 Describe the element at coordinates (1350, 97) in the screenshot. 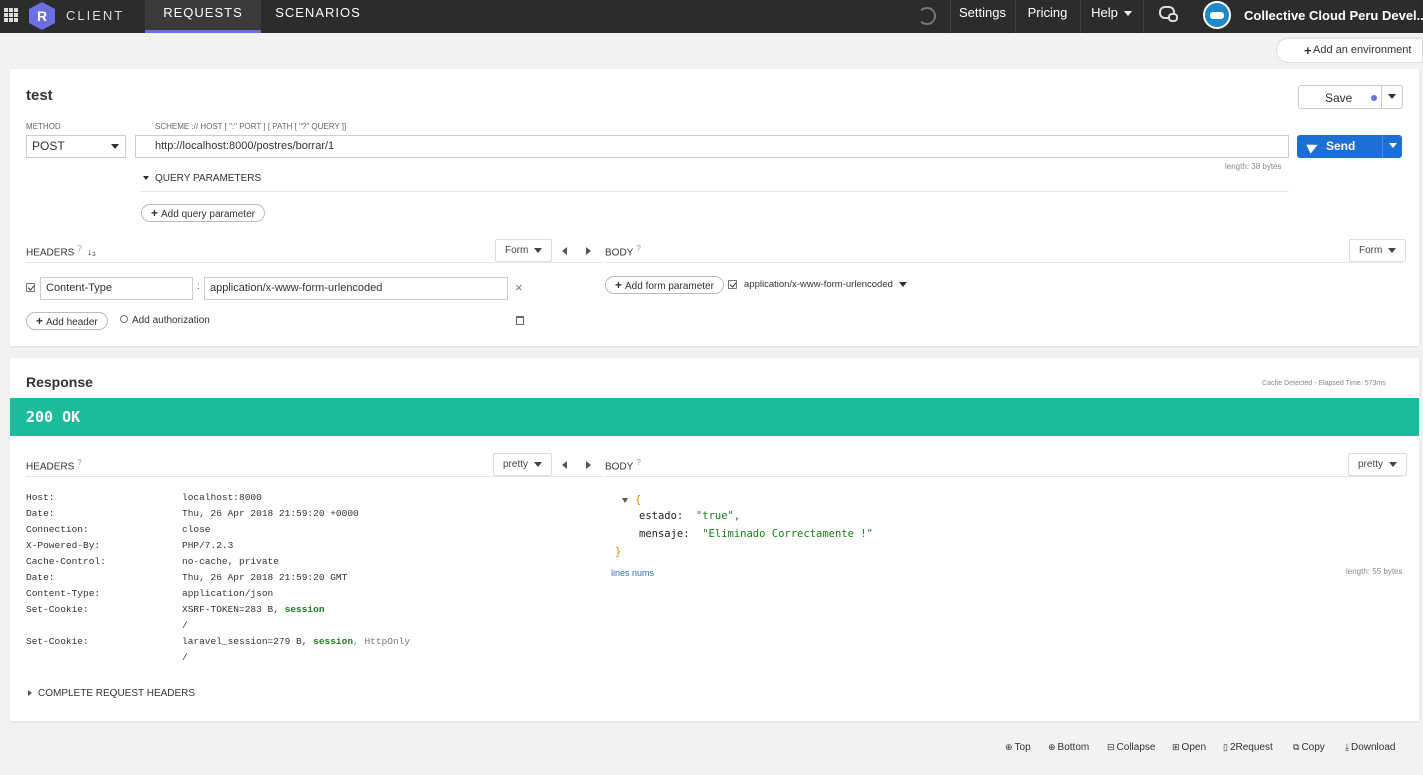

I see `save-button: Save` at that location.